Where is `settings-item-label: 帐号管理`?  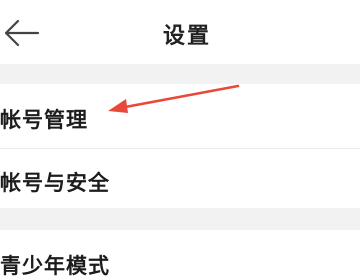
settings-item-label: 帐号管理 is located at coordinates (44, 120).